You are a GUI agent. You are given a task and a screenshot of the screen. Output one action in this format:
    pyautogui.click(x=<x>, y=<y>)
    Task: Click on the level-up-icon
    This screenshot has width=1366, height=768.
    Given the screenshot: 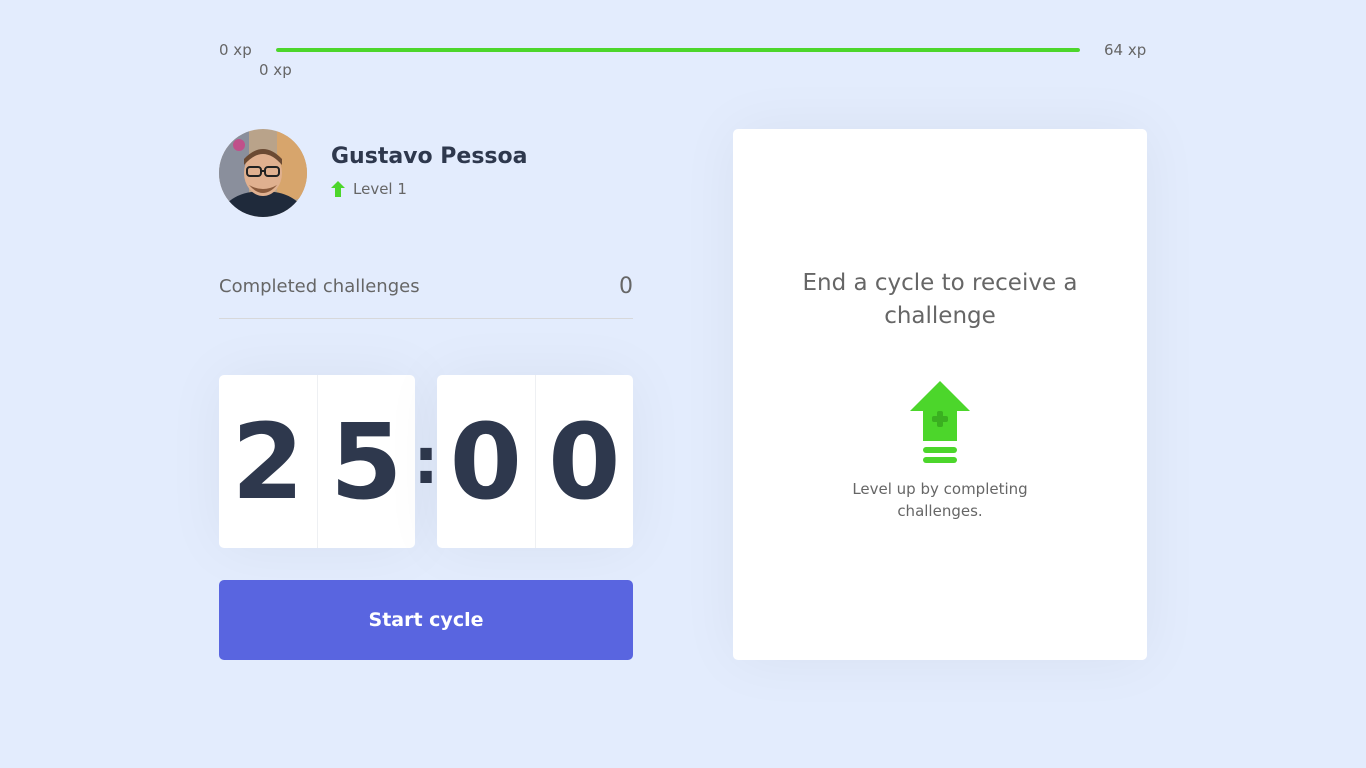 What is the action you would take?
    pyautogui.click(x=940, y=422)
    